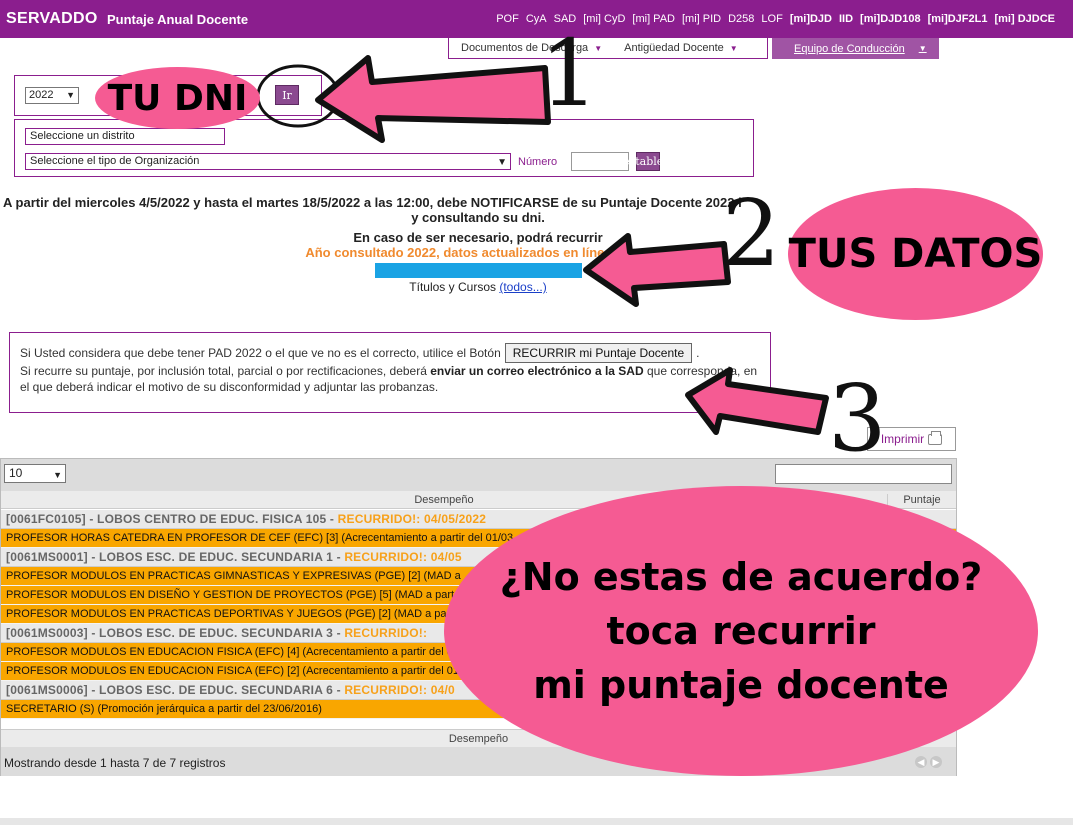 The width and height of the screenshot is (1073, 825). I want to click on menu-antiguedad-docente: Antigüedad Docente ▼, so click(680, 48).